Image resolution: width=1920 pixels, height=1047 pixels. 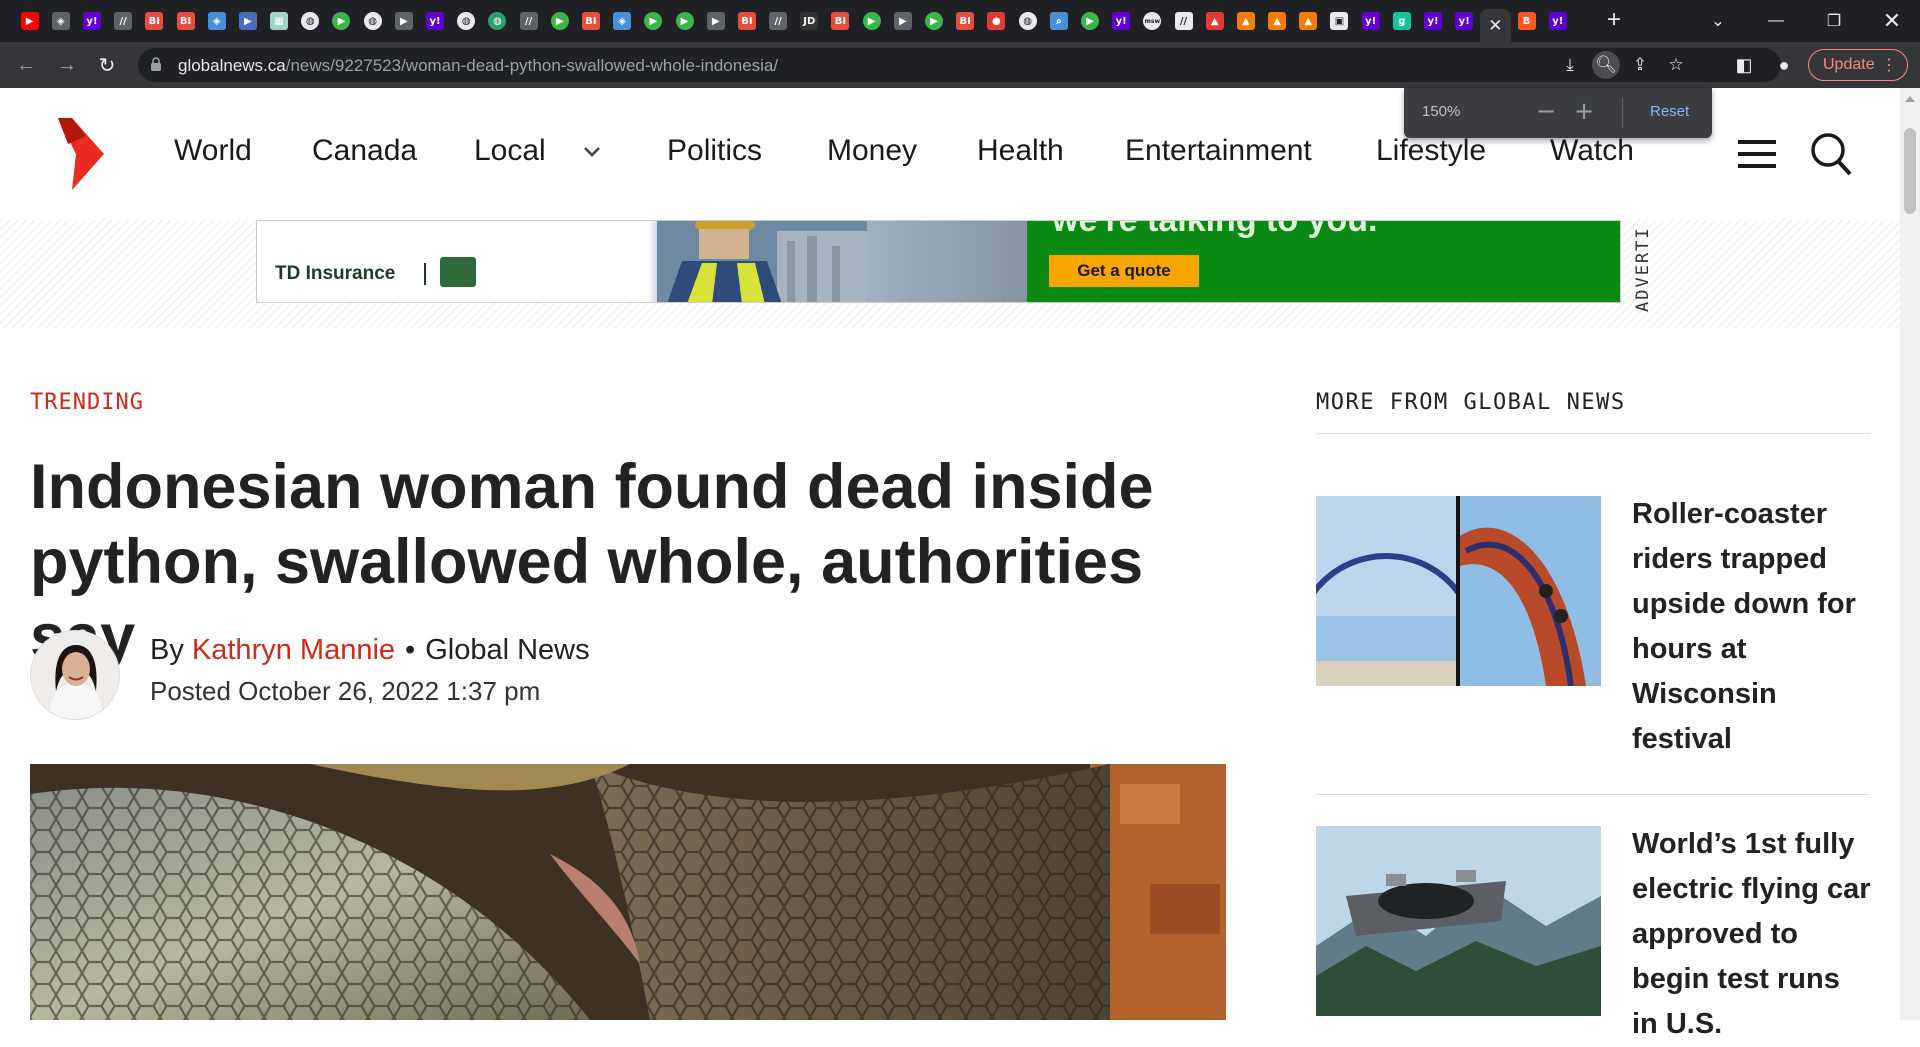 What do you see at coordinates (1669, 111) in the screenshot?
I see `zoom-reset-button: Reset` at bounding box center [1669, 111].